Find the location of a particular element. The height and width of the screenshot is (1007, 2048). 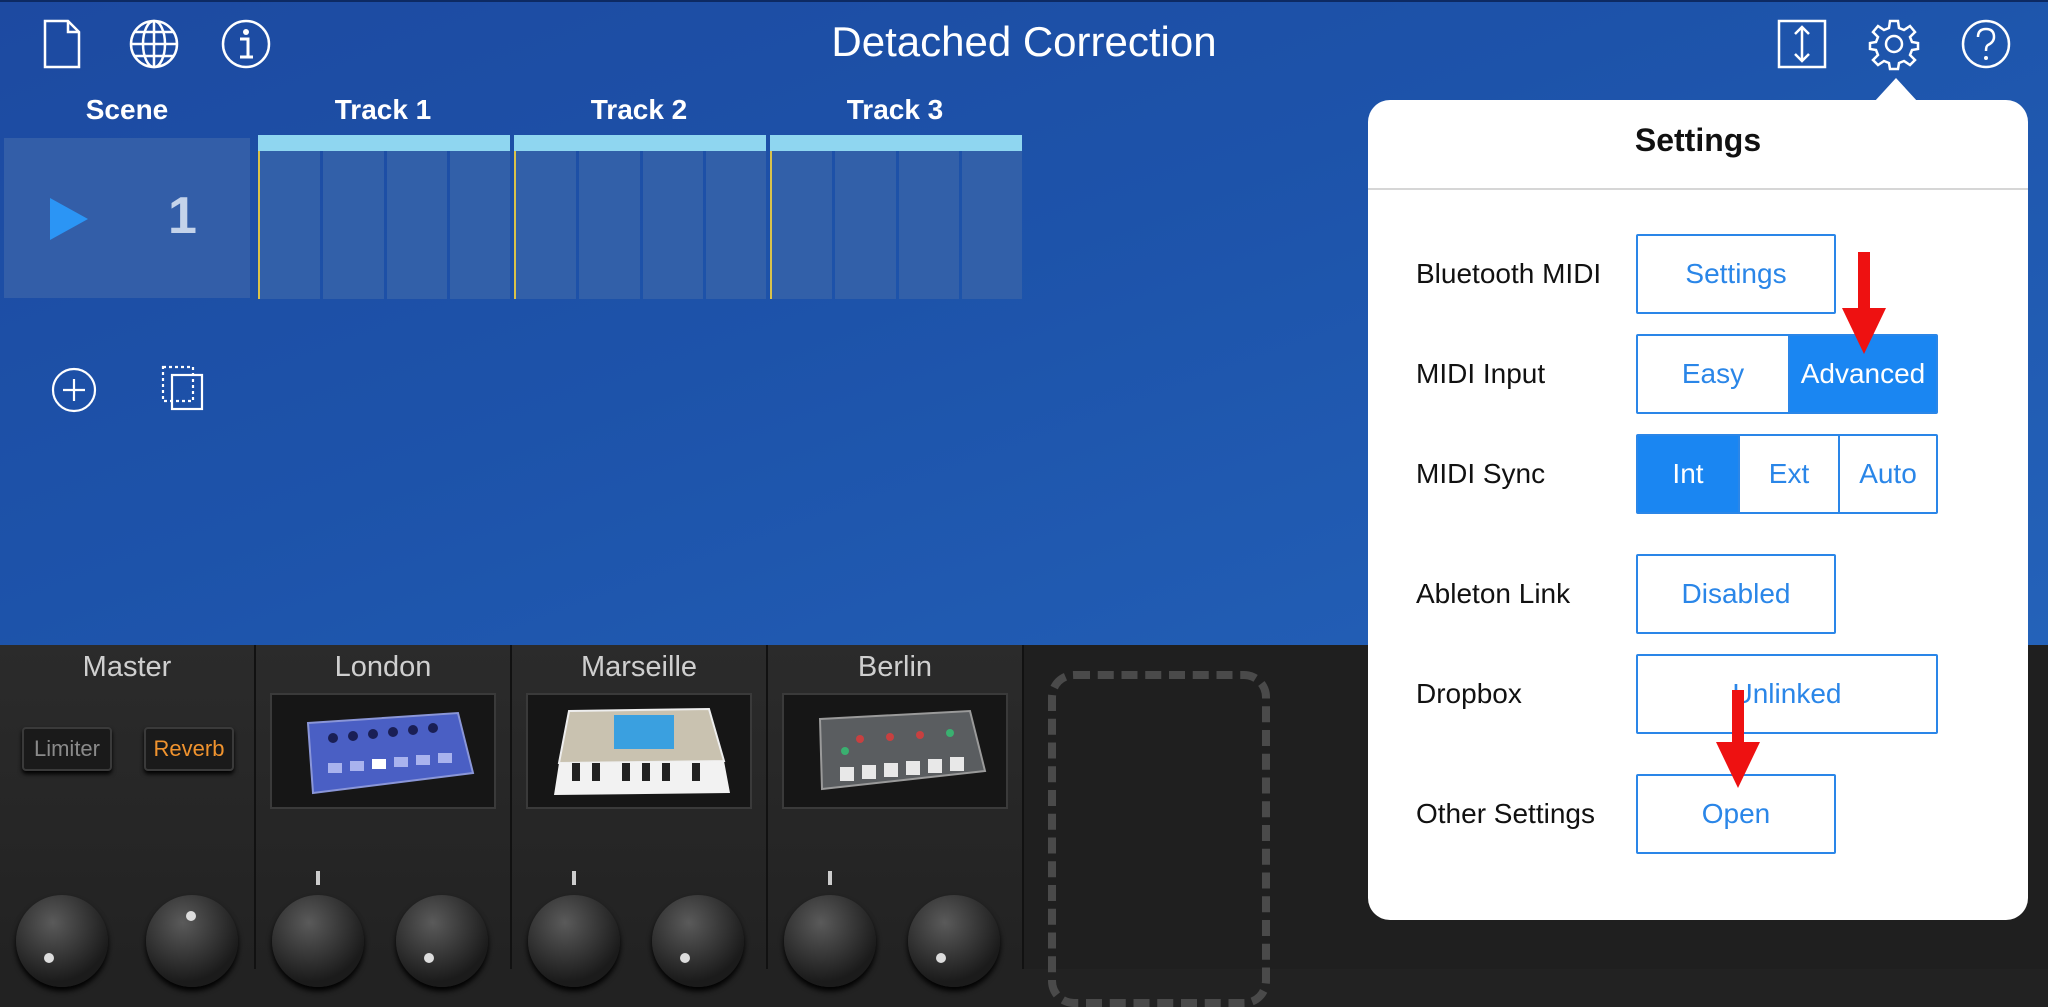

track-3-clips is located at coordinates (896, 217).